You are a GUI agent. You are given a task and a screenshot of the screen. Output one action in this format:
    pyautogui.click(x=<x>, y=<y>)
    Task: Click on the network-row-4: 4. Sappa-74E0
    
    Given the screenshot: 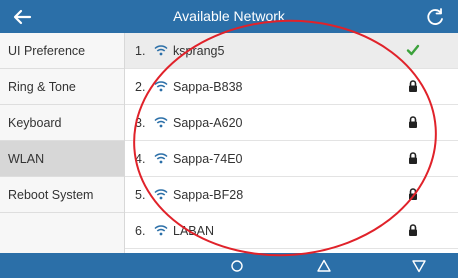 What is the action you would take?
    pyautogui.click(x=291, y=159)
    